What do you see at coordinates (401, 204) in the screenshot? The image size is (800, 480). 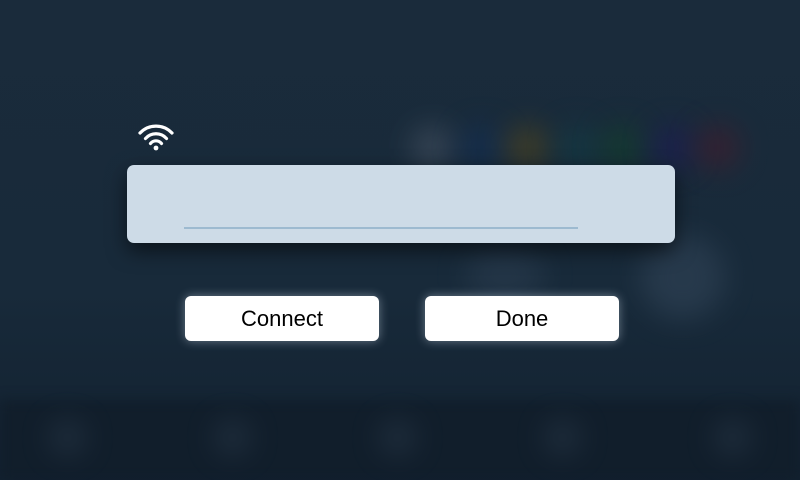 I see `wifi-password-panel` at bounding box center [401, 204].